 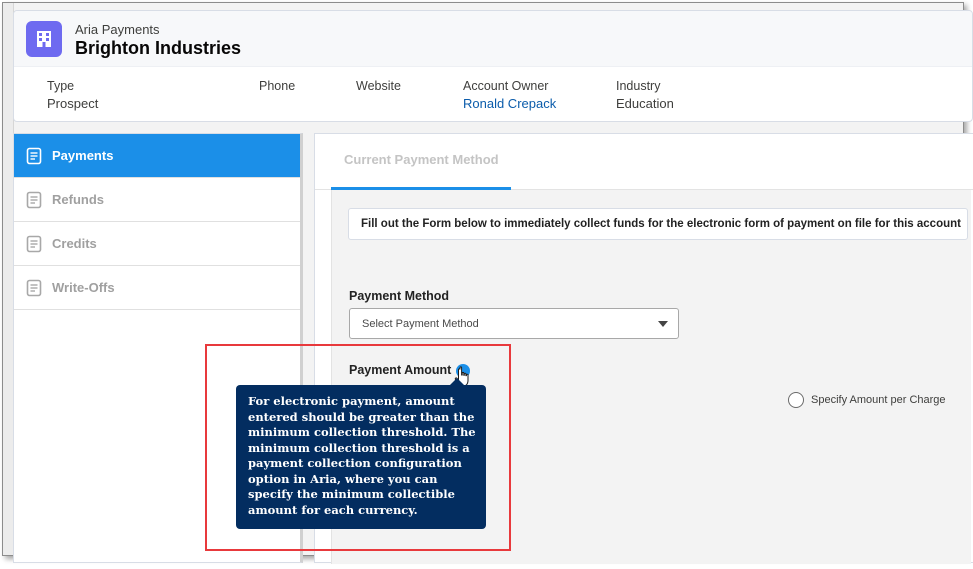 I want to click on sidebar-item-write-offs: Write-Offs, so click(x=157, y=288).